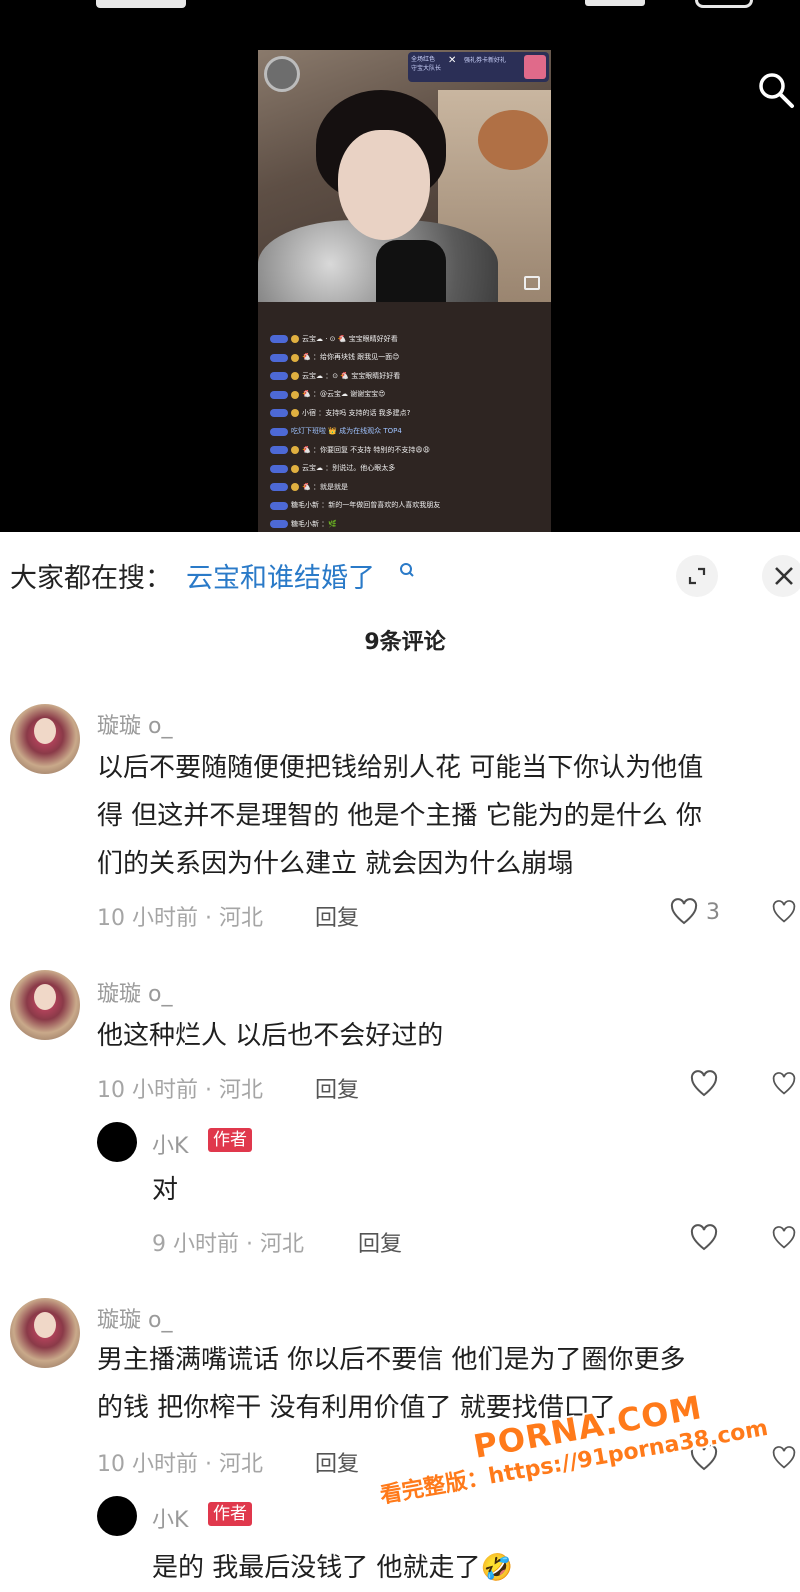 Image resolution: width=800 pixels, height=1592 pixels. What do you see at coordinates (406, 358) in the screenshot?
I see `chat-message: 🐔 ：给你再块钱 跟我见一面😊` at bounding box center [406, 358].